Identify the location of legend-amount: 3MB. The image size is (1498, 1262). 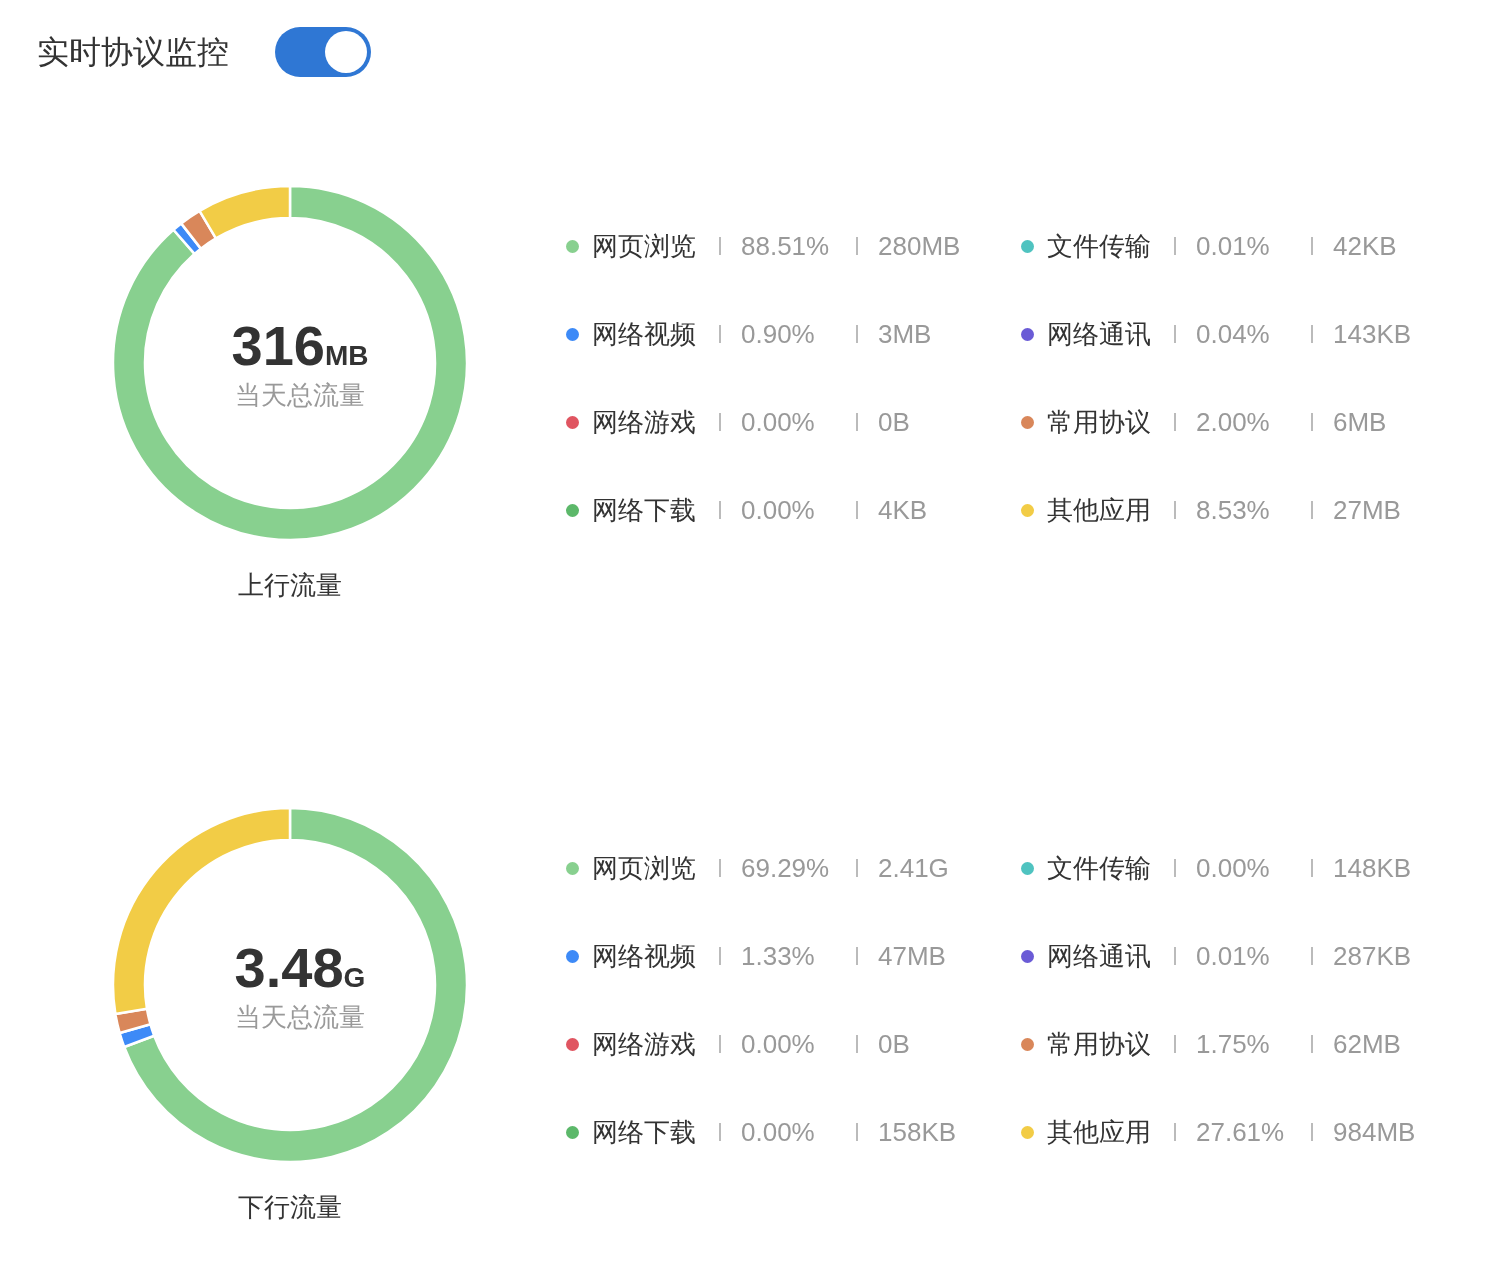
(905, 334).